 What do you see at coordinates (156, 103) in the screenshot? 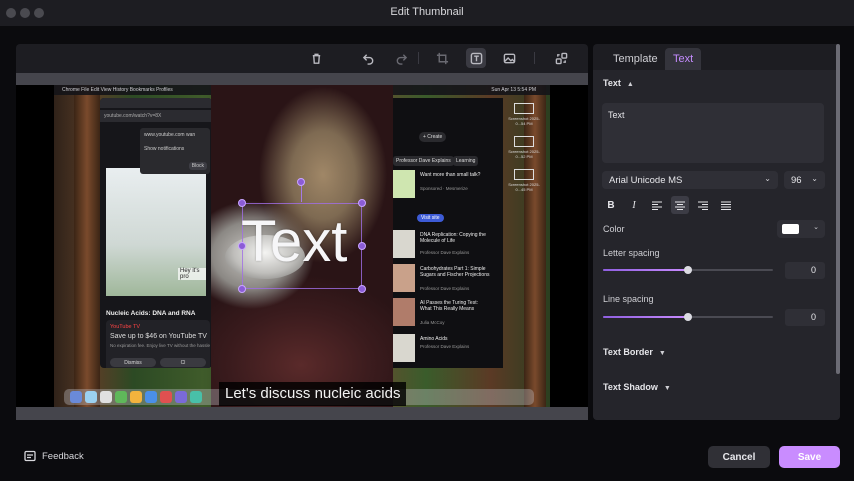
I see `browser-tabbar` at bounding box center [156, 103].